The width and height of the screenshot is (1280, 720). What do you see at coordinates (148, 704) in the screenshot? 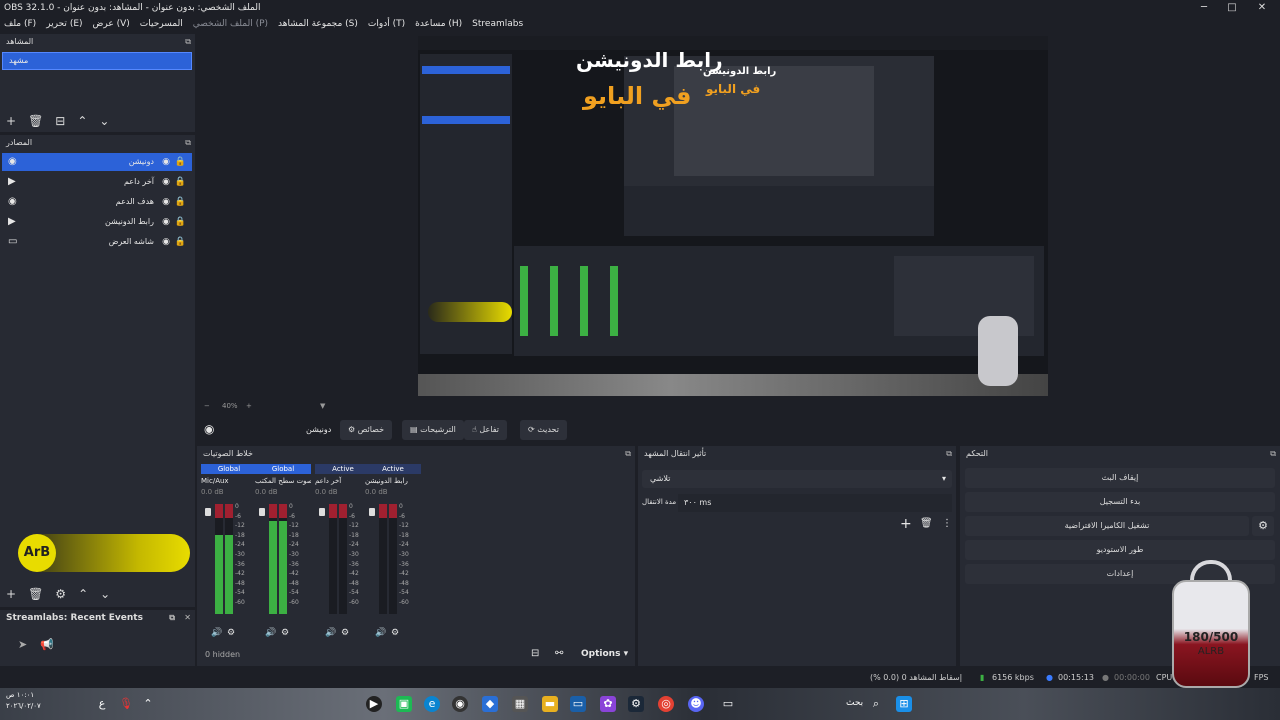
I see `tray-chevron-icon: ⌃` at bounding box center [148, 704].